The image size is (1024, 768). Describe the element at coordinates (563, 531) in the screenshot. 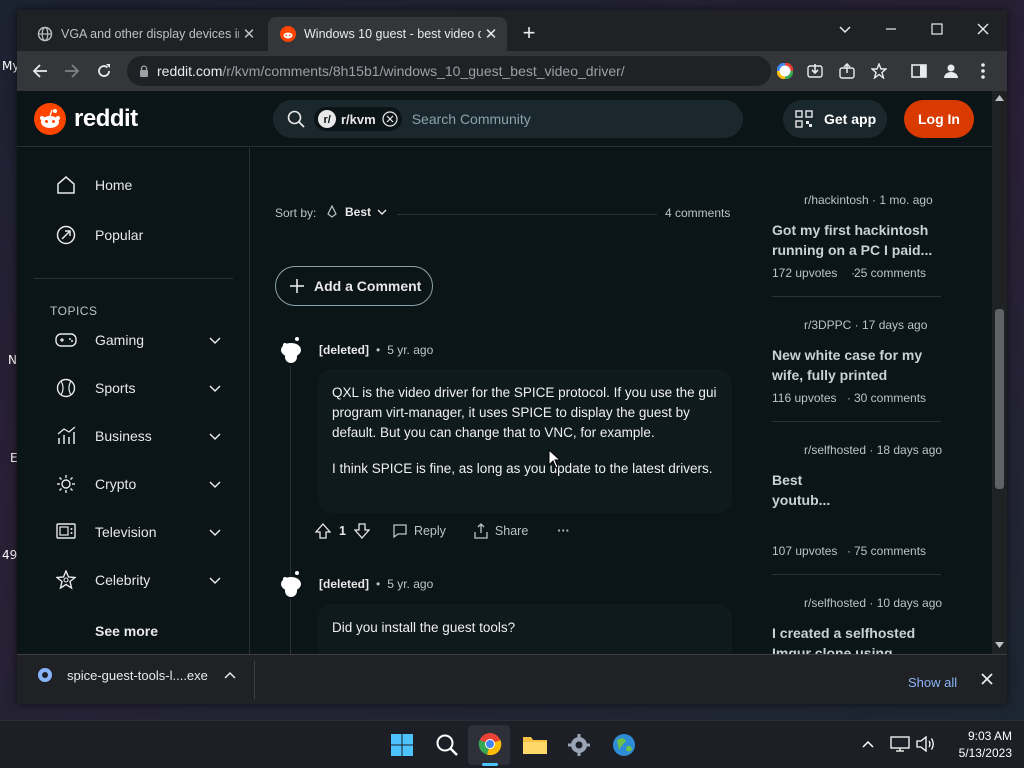

I see `more-options-button: ···` at that location.